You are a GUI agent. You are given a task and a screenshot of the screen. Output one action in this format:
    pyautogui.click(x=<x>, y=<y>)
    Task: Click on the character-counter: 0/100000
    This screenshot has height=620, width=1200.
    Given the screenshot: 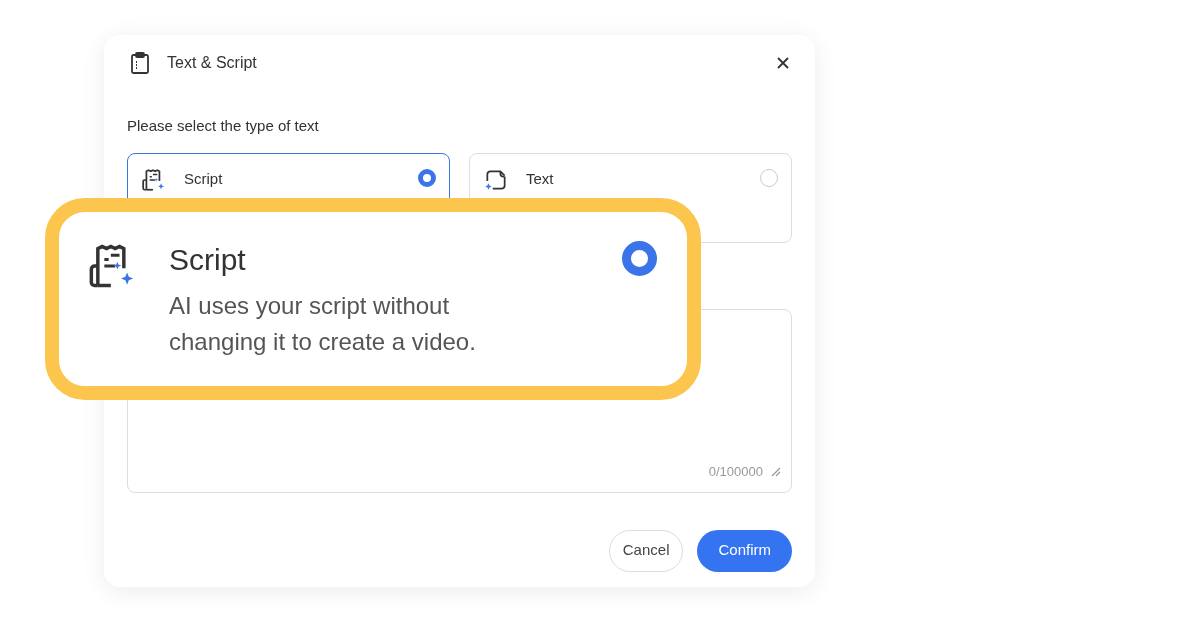 What is the action you would take?
    pyautogui.click(x=735, y=472)
    